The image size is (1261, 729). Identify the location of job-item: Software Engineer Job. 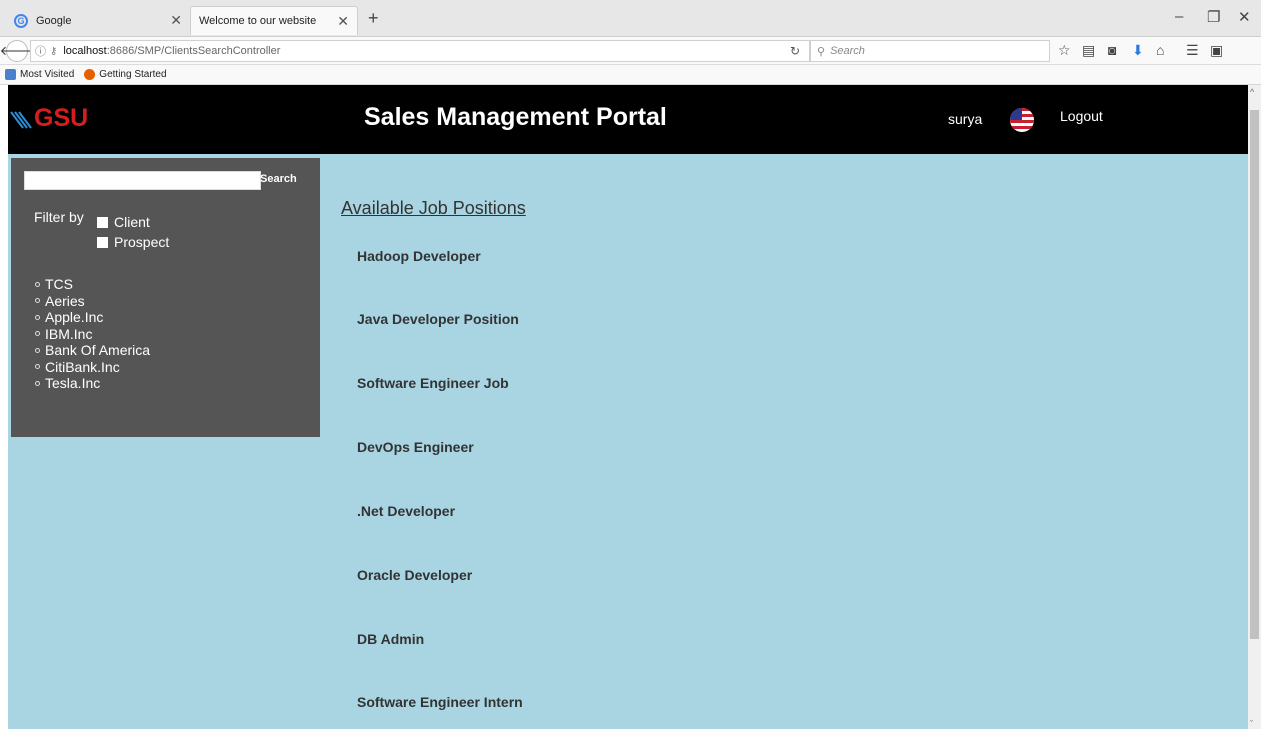
(433, 383).